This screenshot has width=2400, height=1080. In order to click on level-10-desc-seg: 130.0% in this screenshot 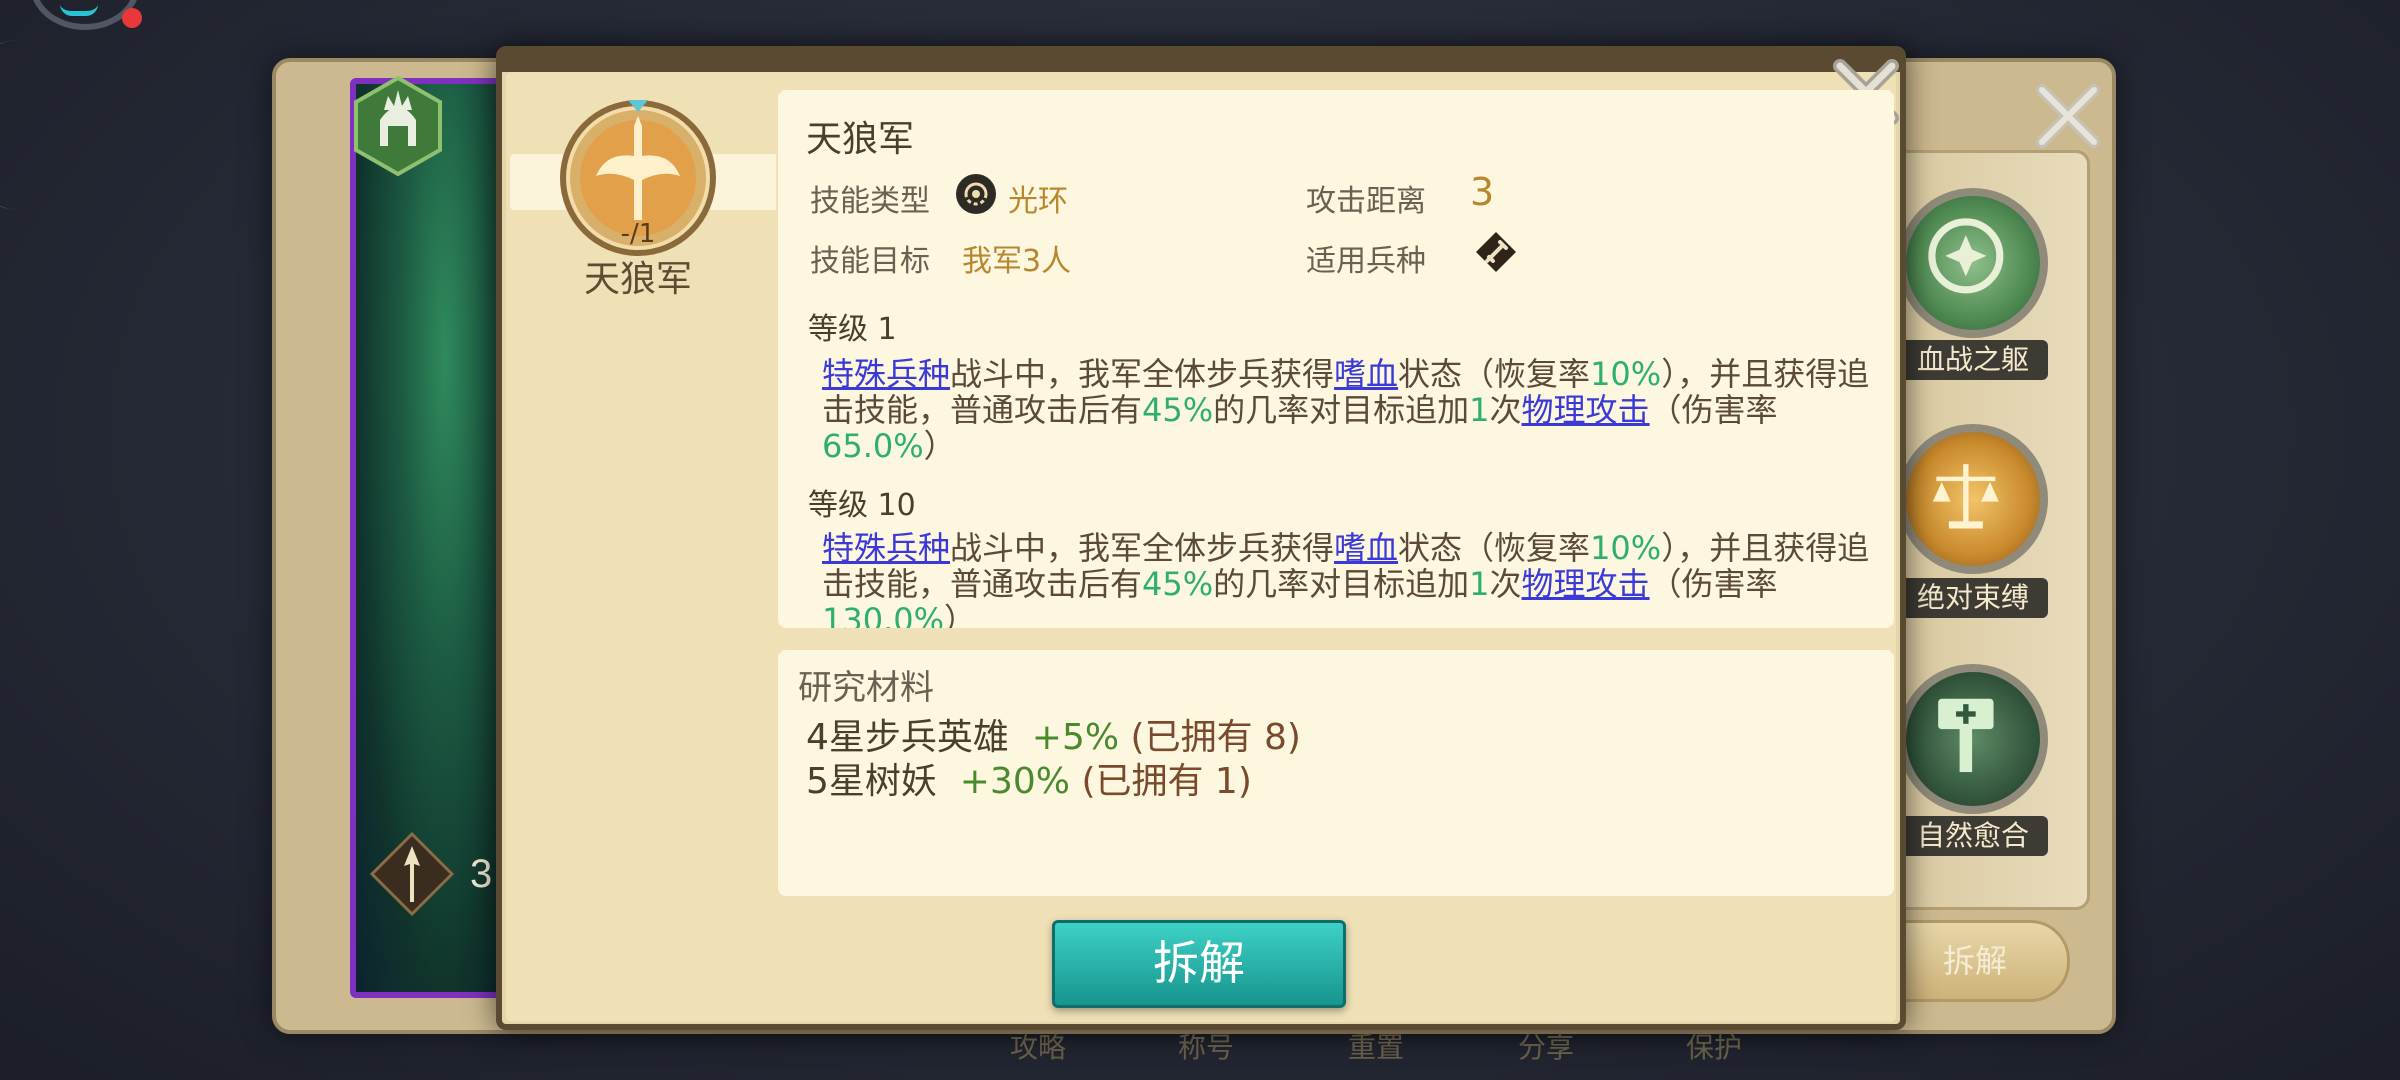, I will do `click(883, 614)`.